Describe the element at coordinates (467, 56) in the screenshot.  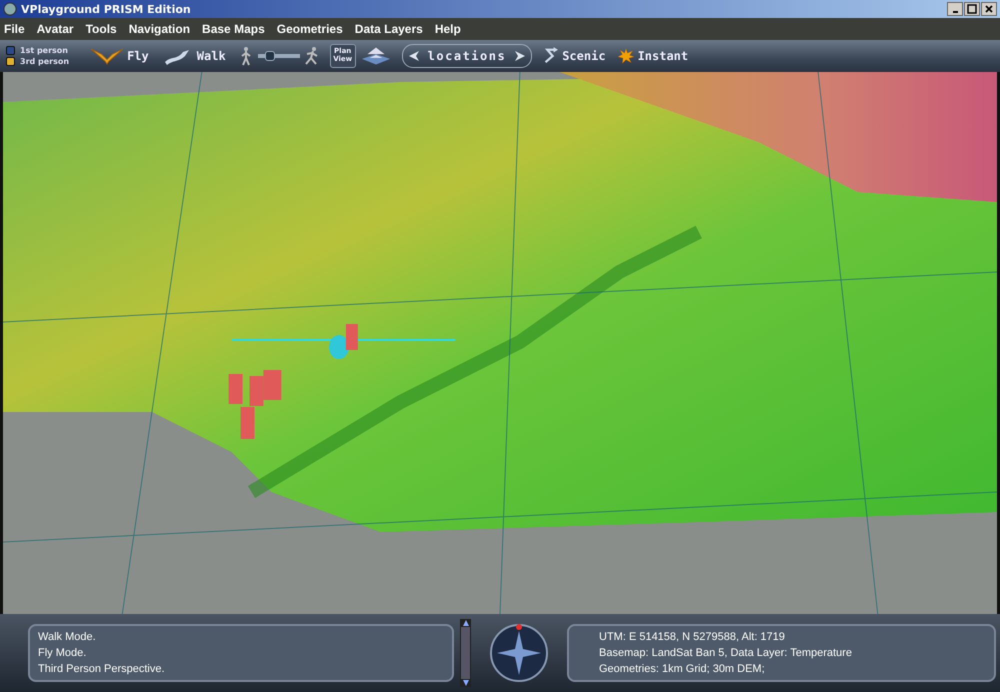
I see `locations-label: locations` at that location.